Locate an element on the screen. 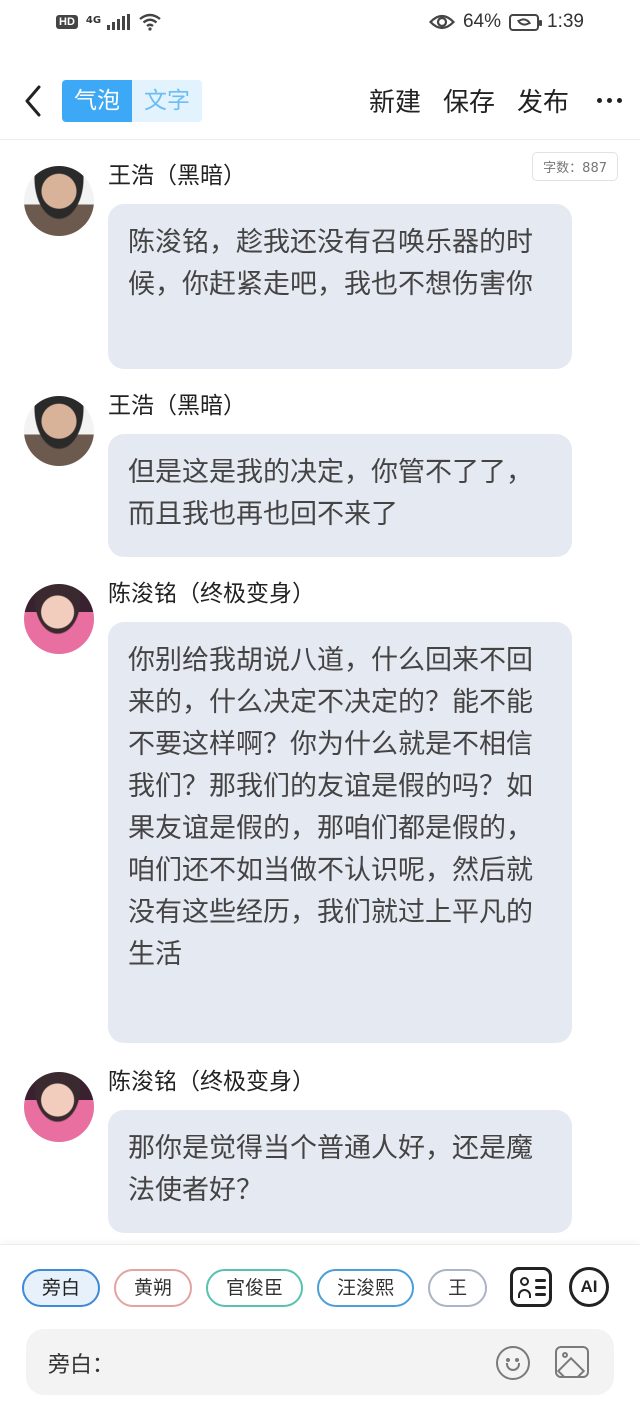  narration-input: 旁白： is located at coordinates (320, 1362).